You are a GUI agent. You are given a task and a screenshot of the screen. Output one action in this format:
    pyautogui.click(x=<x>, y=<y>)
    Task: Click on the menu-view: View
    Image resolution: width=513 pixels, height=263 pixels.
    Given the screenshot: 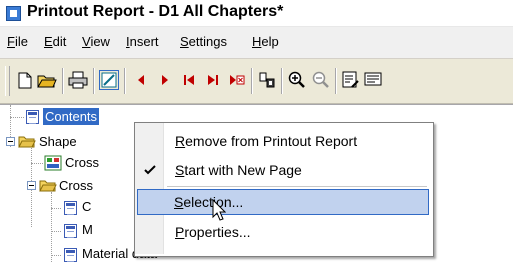 What is the action you would take?
    pyautogui.click(x=96, y=41)
    